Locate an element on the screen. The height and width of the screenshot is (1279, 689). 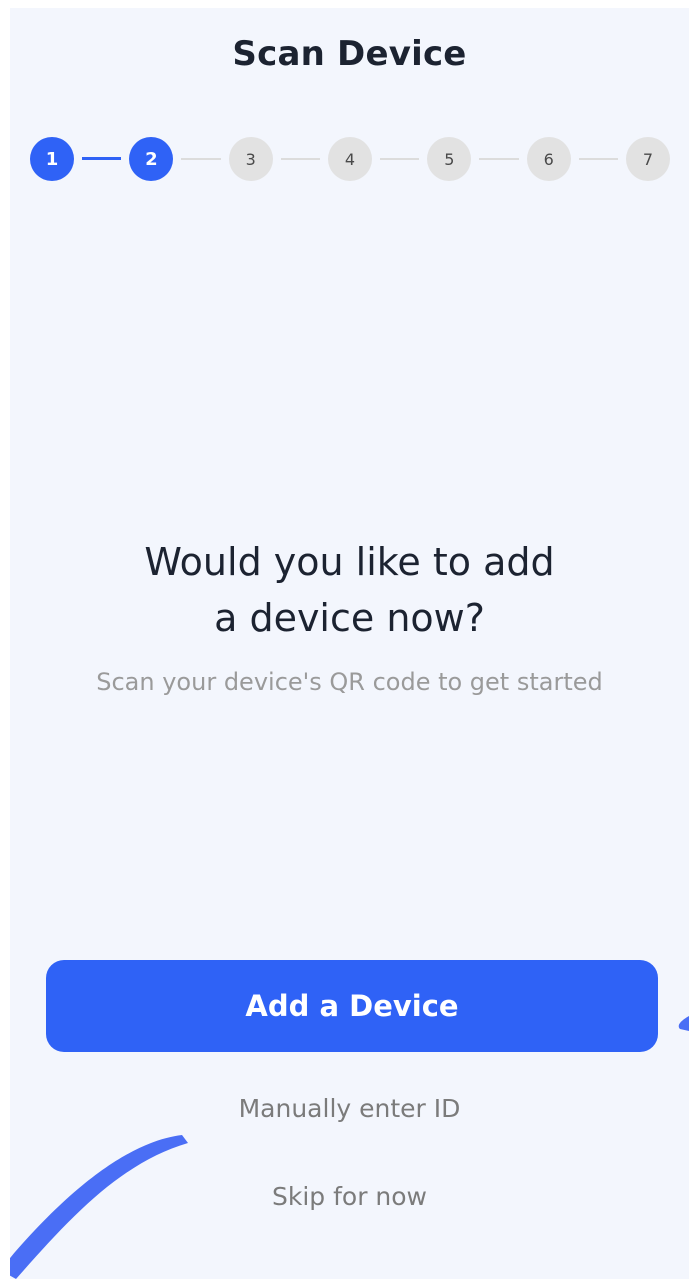
skip-link: Skip for now is located at coordinates (349, 1196).